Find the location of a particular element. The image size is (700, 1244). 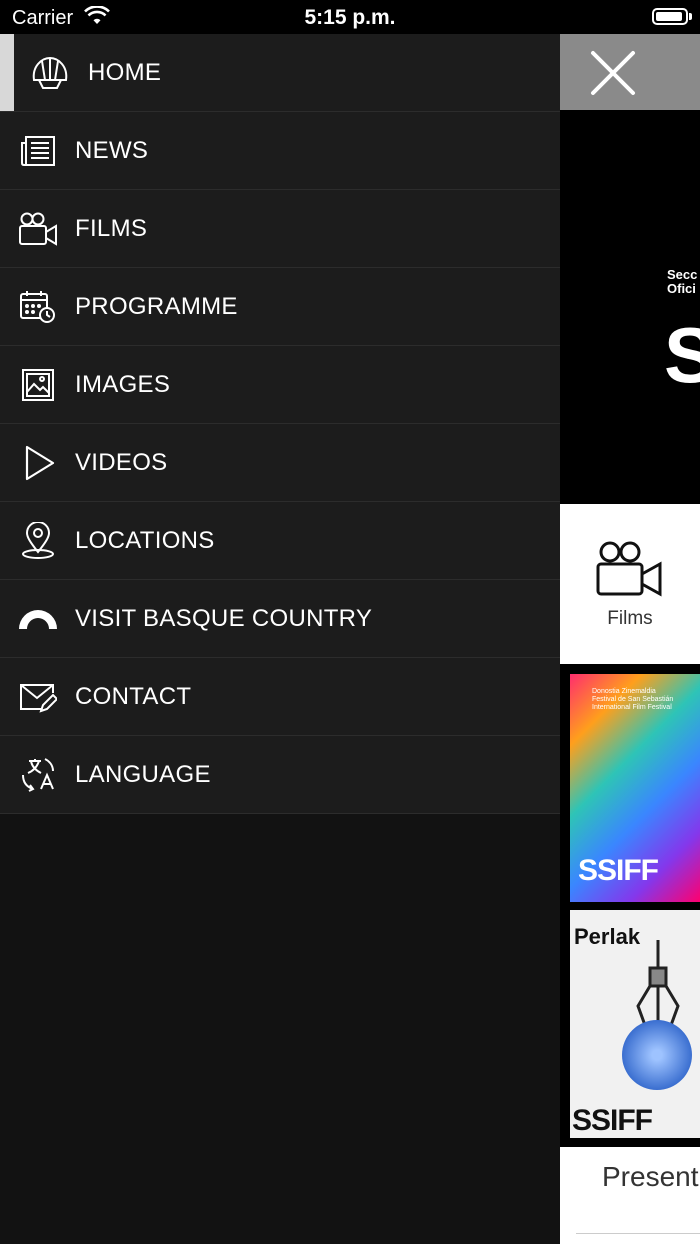

menu-item-language: LANGUAGE is located at coordinates (280, 775).